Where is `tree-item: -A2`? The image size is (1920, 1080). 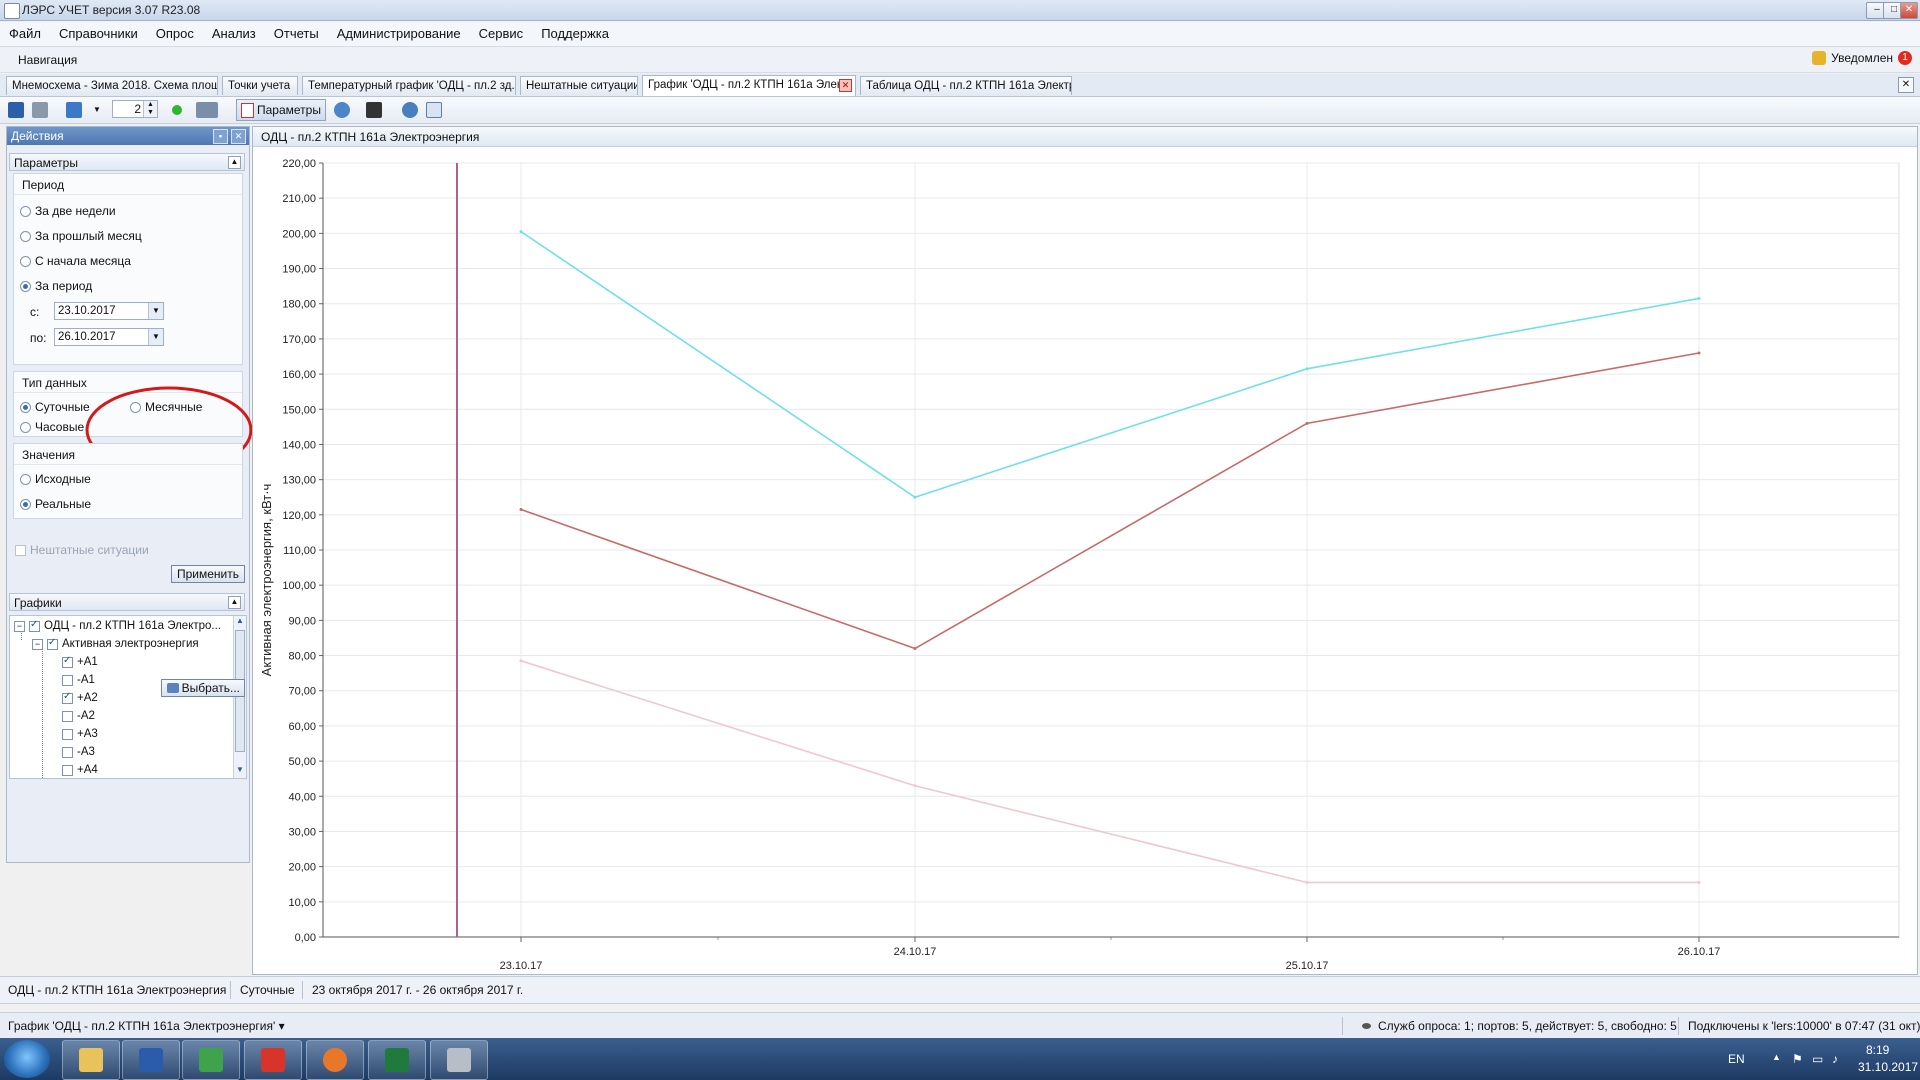 tree-item: -A2 is located at coordinates (78, 716).